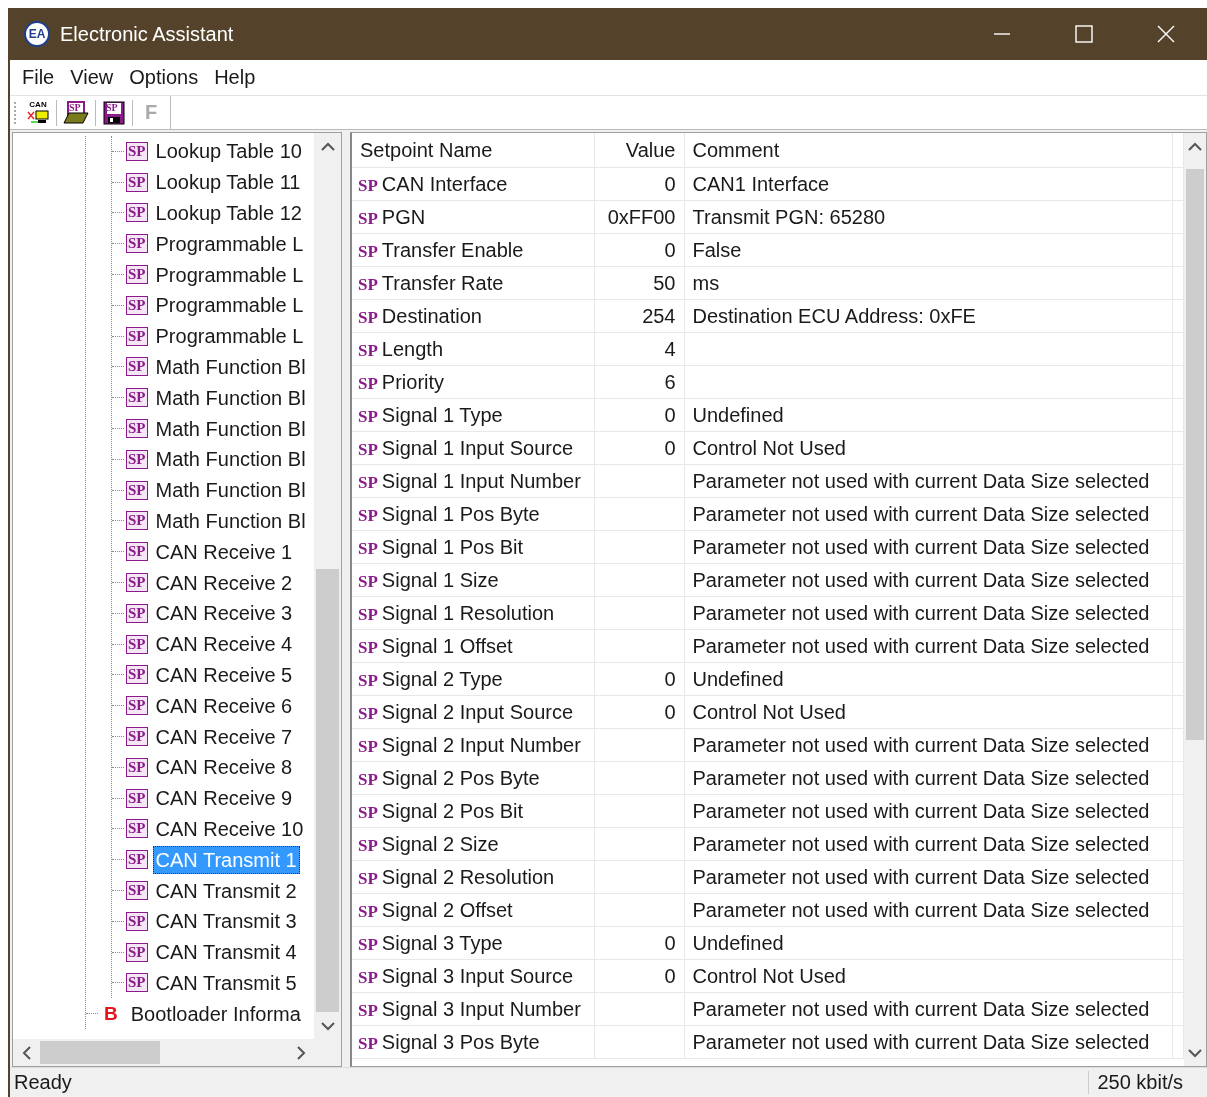 This screenshot has width=1207, height=1097. I want to click on column-header: Comment, so click(928, 150).